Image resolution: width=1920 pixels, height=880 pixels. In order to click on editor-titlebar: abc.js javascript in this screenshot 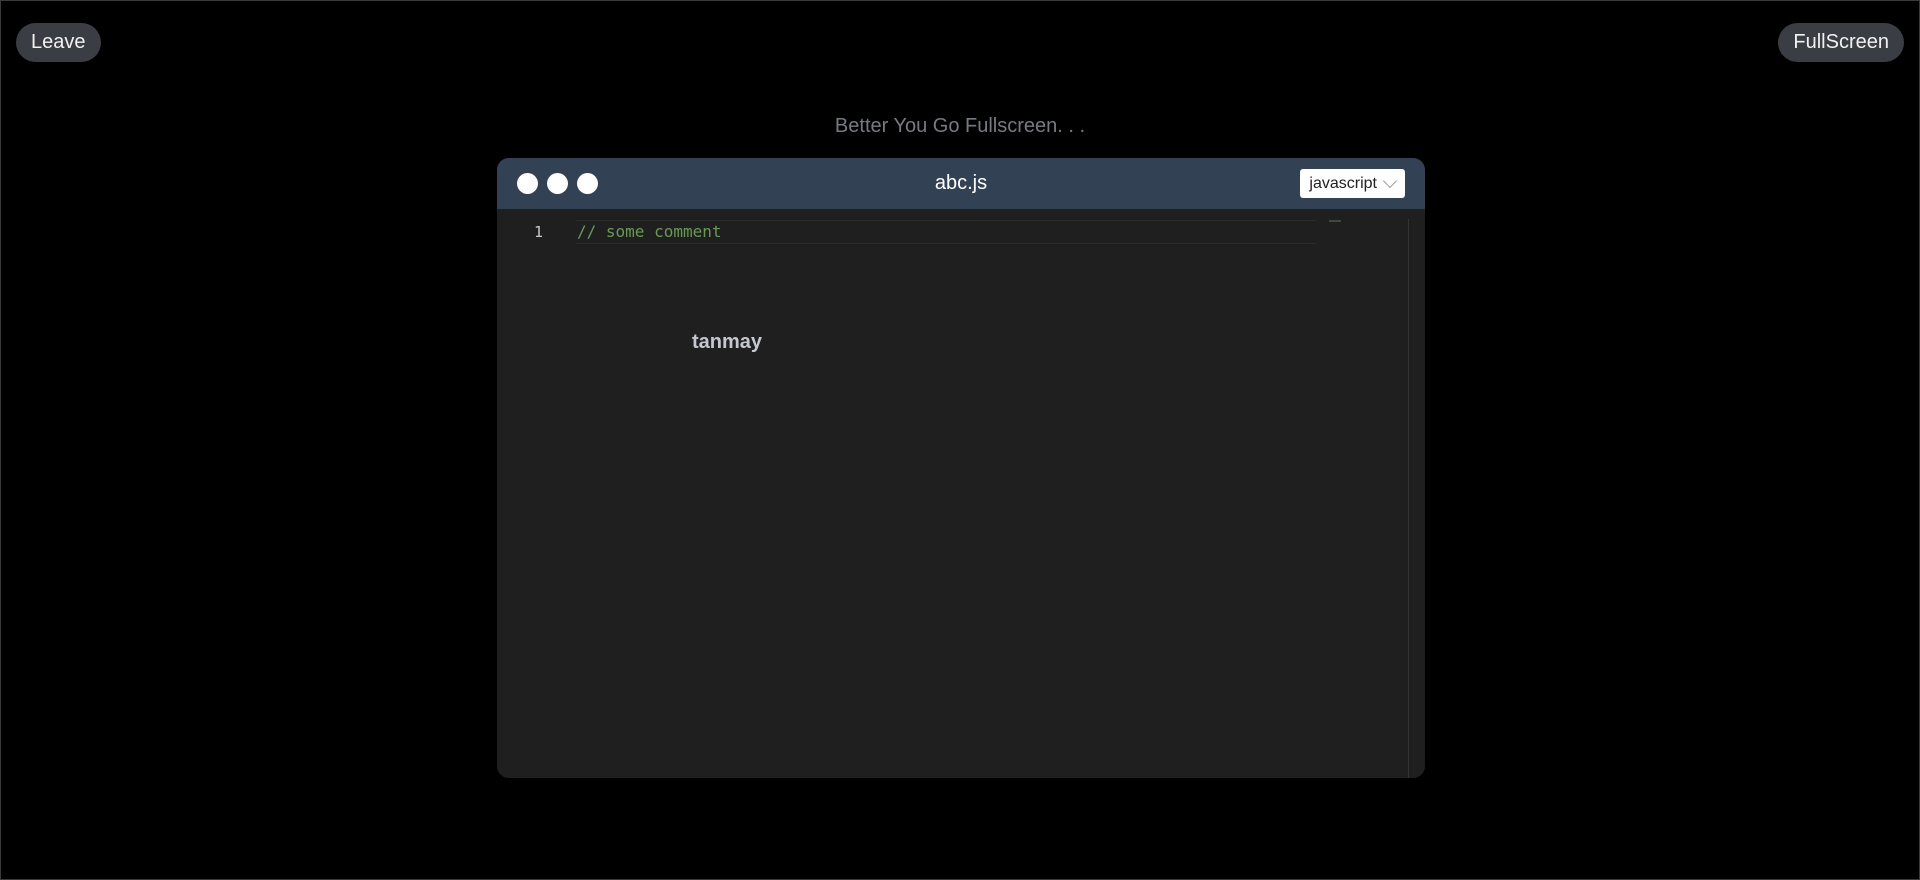, I will do `click(961, 183)`.